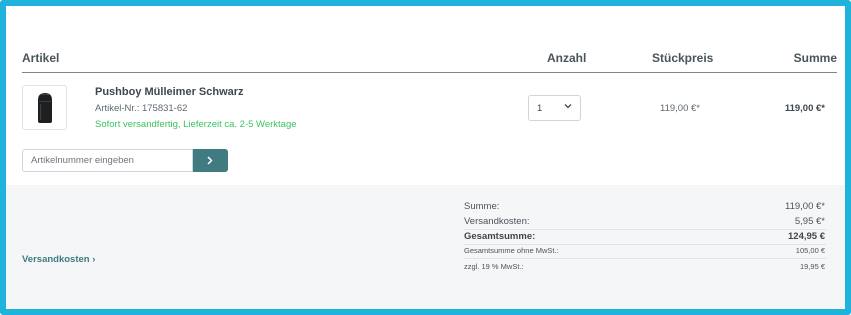 The height and width of the screenshot is (315, 851). What do you see at coordinates (683, 58) in the screenshot?
I see `header-unit-price: Stückpreis` at bounding box center [683, 58].